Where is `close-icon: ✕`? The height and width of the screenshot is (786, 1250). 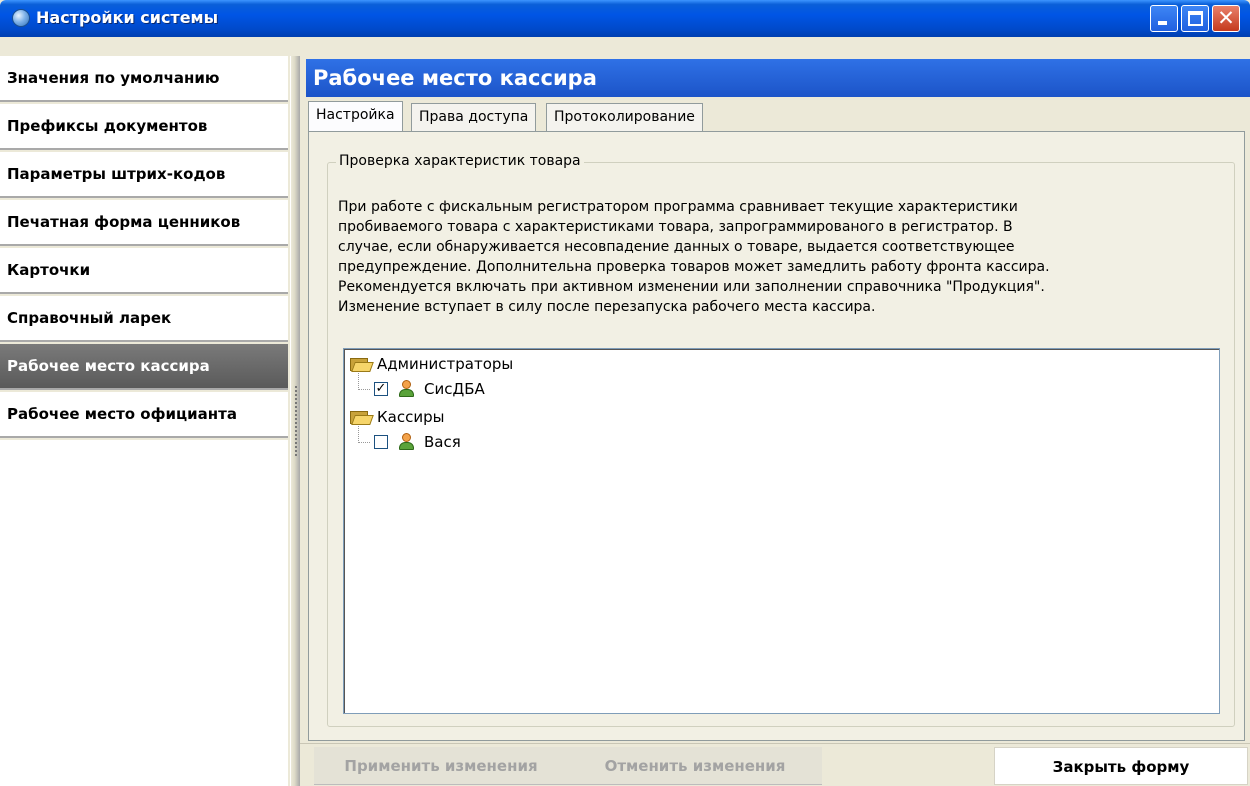
close-icon: ✕ is located at coordinates (1226, 18).